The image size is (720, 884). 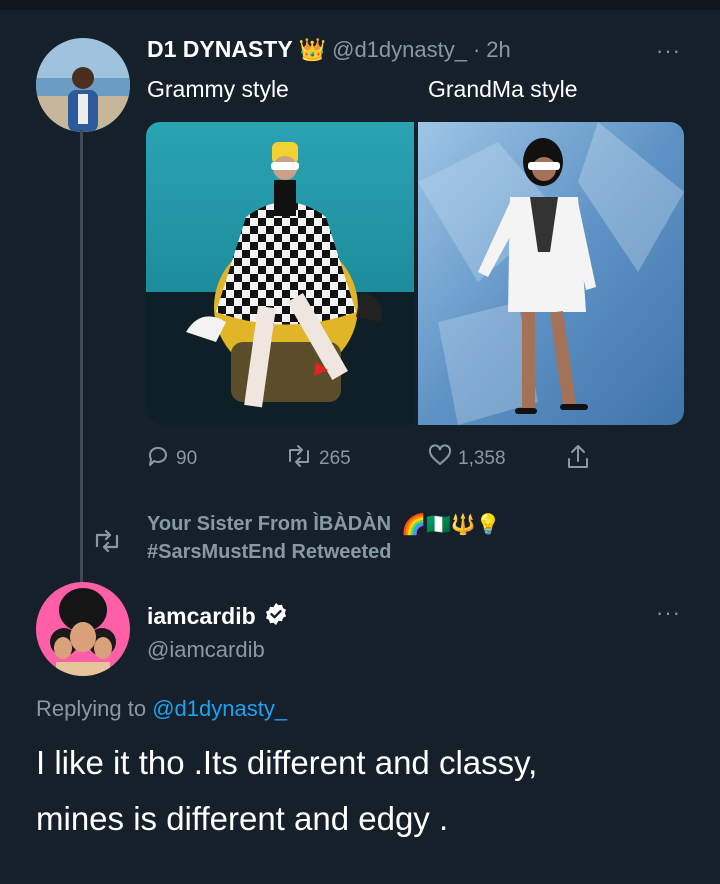 I want to click on author-handle: @d1dynasty_, so click(x=399, y=50).